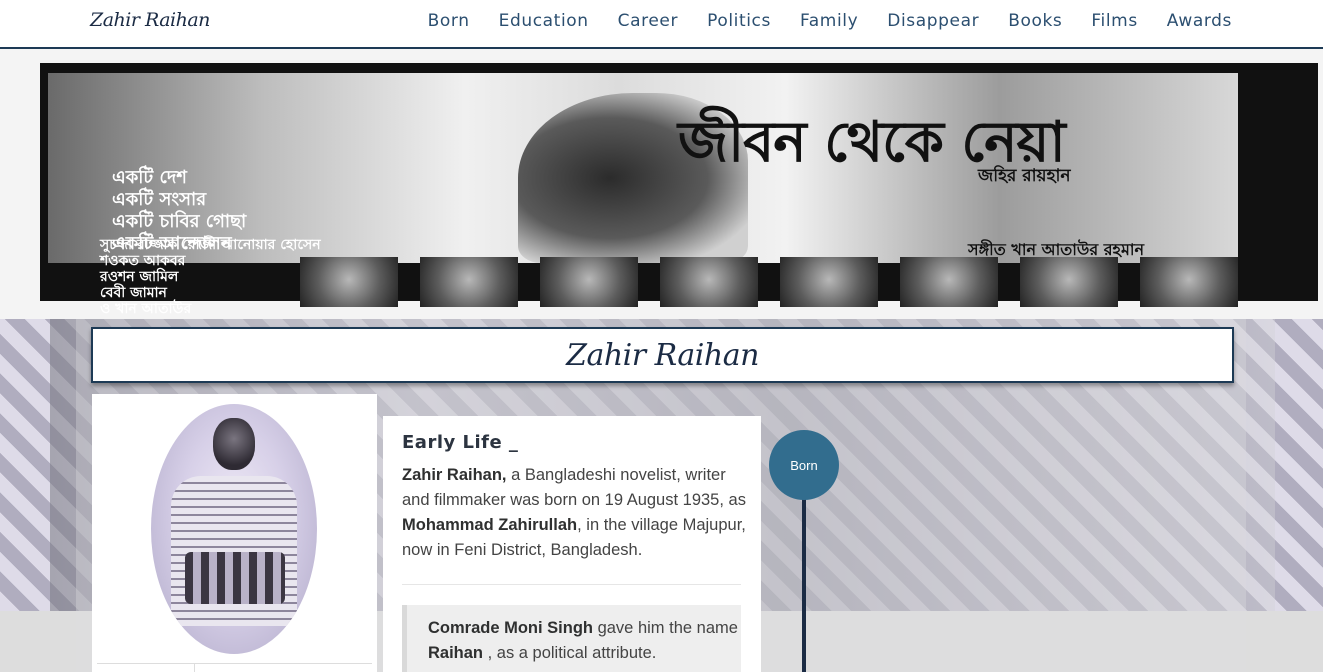 This screenshot has height=672, width=1323. Describe the element at coordinates (150, 20) in the screenshot. I see `brand-logo: Zahir Raihan` at that location.